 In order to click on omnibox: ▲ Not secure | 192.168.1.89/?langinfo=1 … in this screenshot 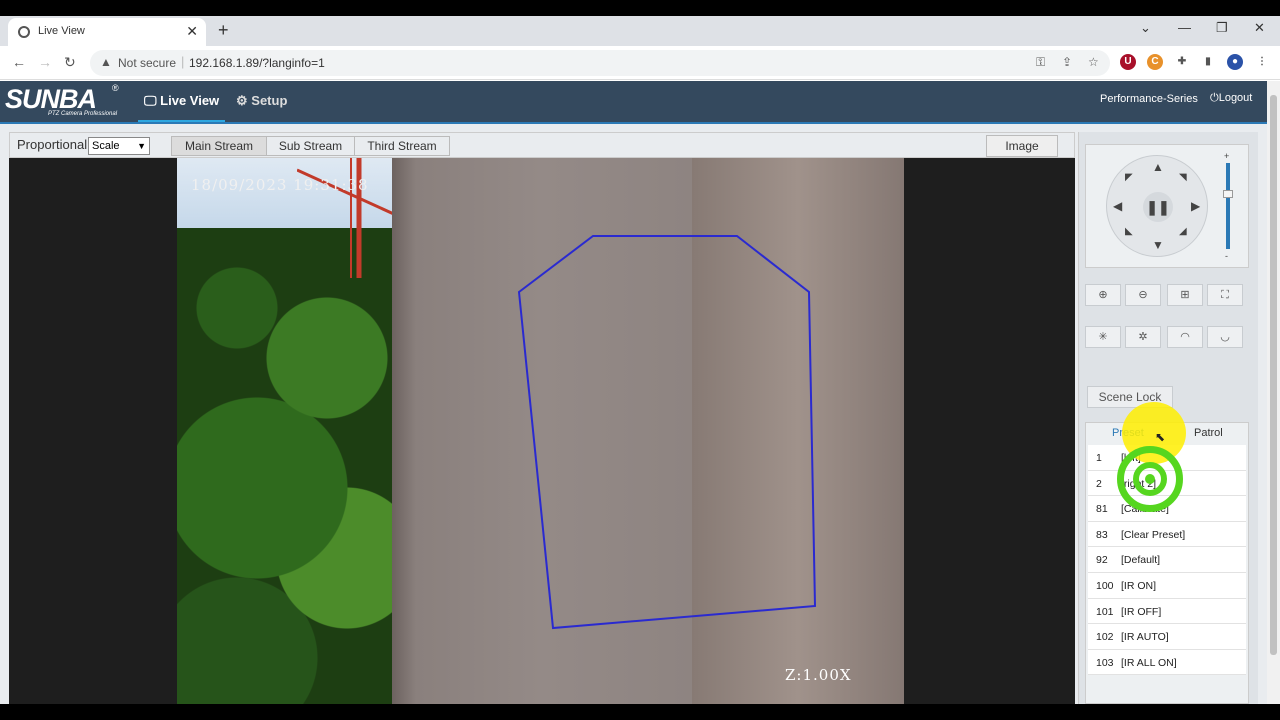, I will do `click(600, 63)`.